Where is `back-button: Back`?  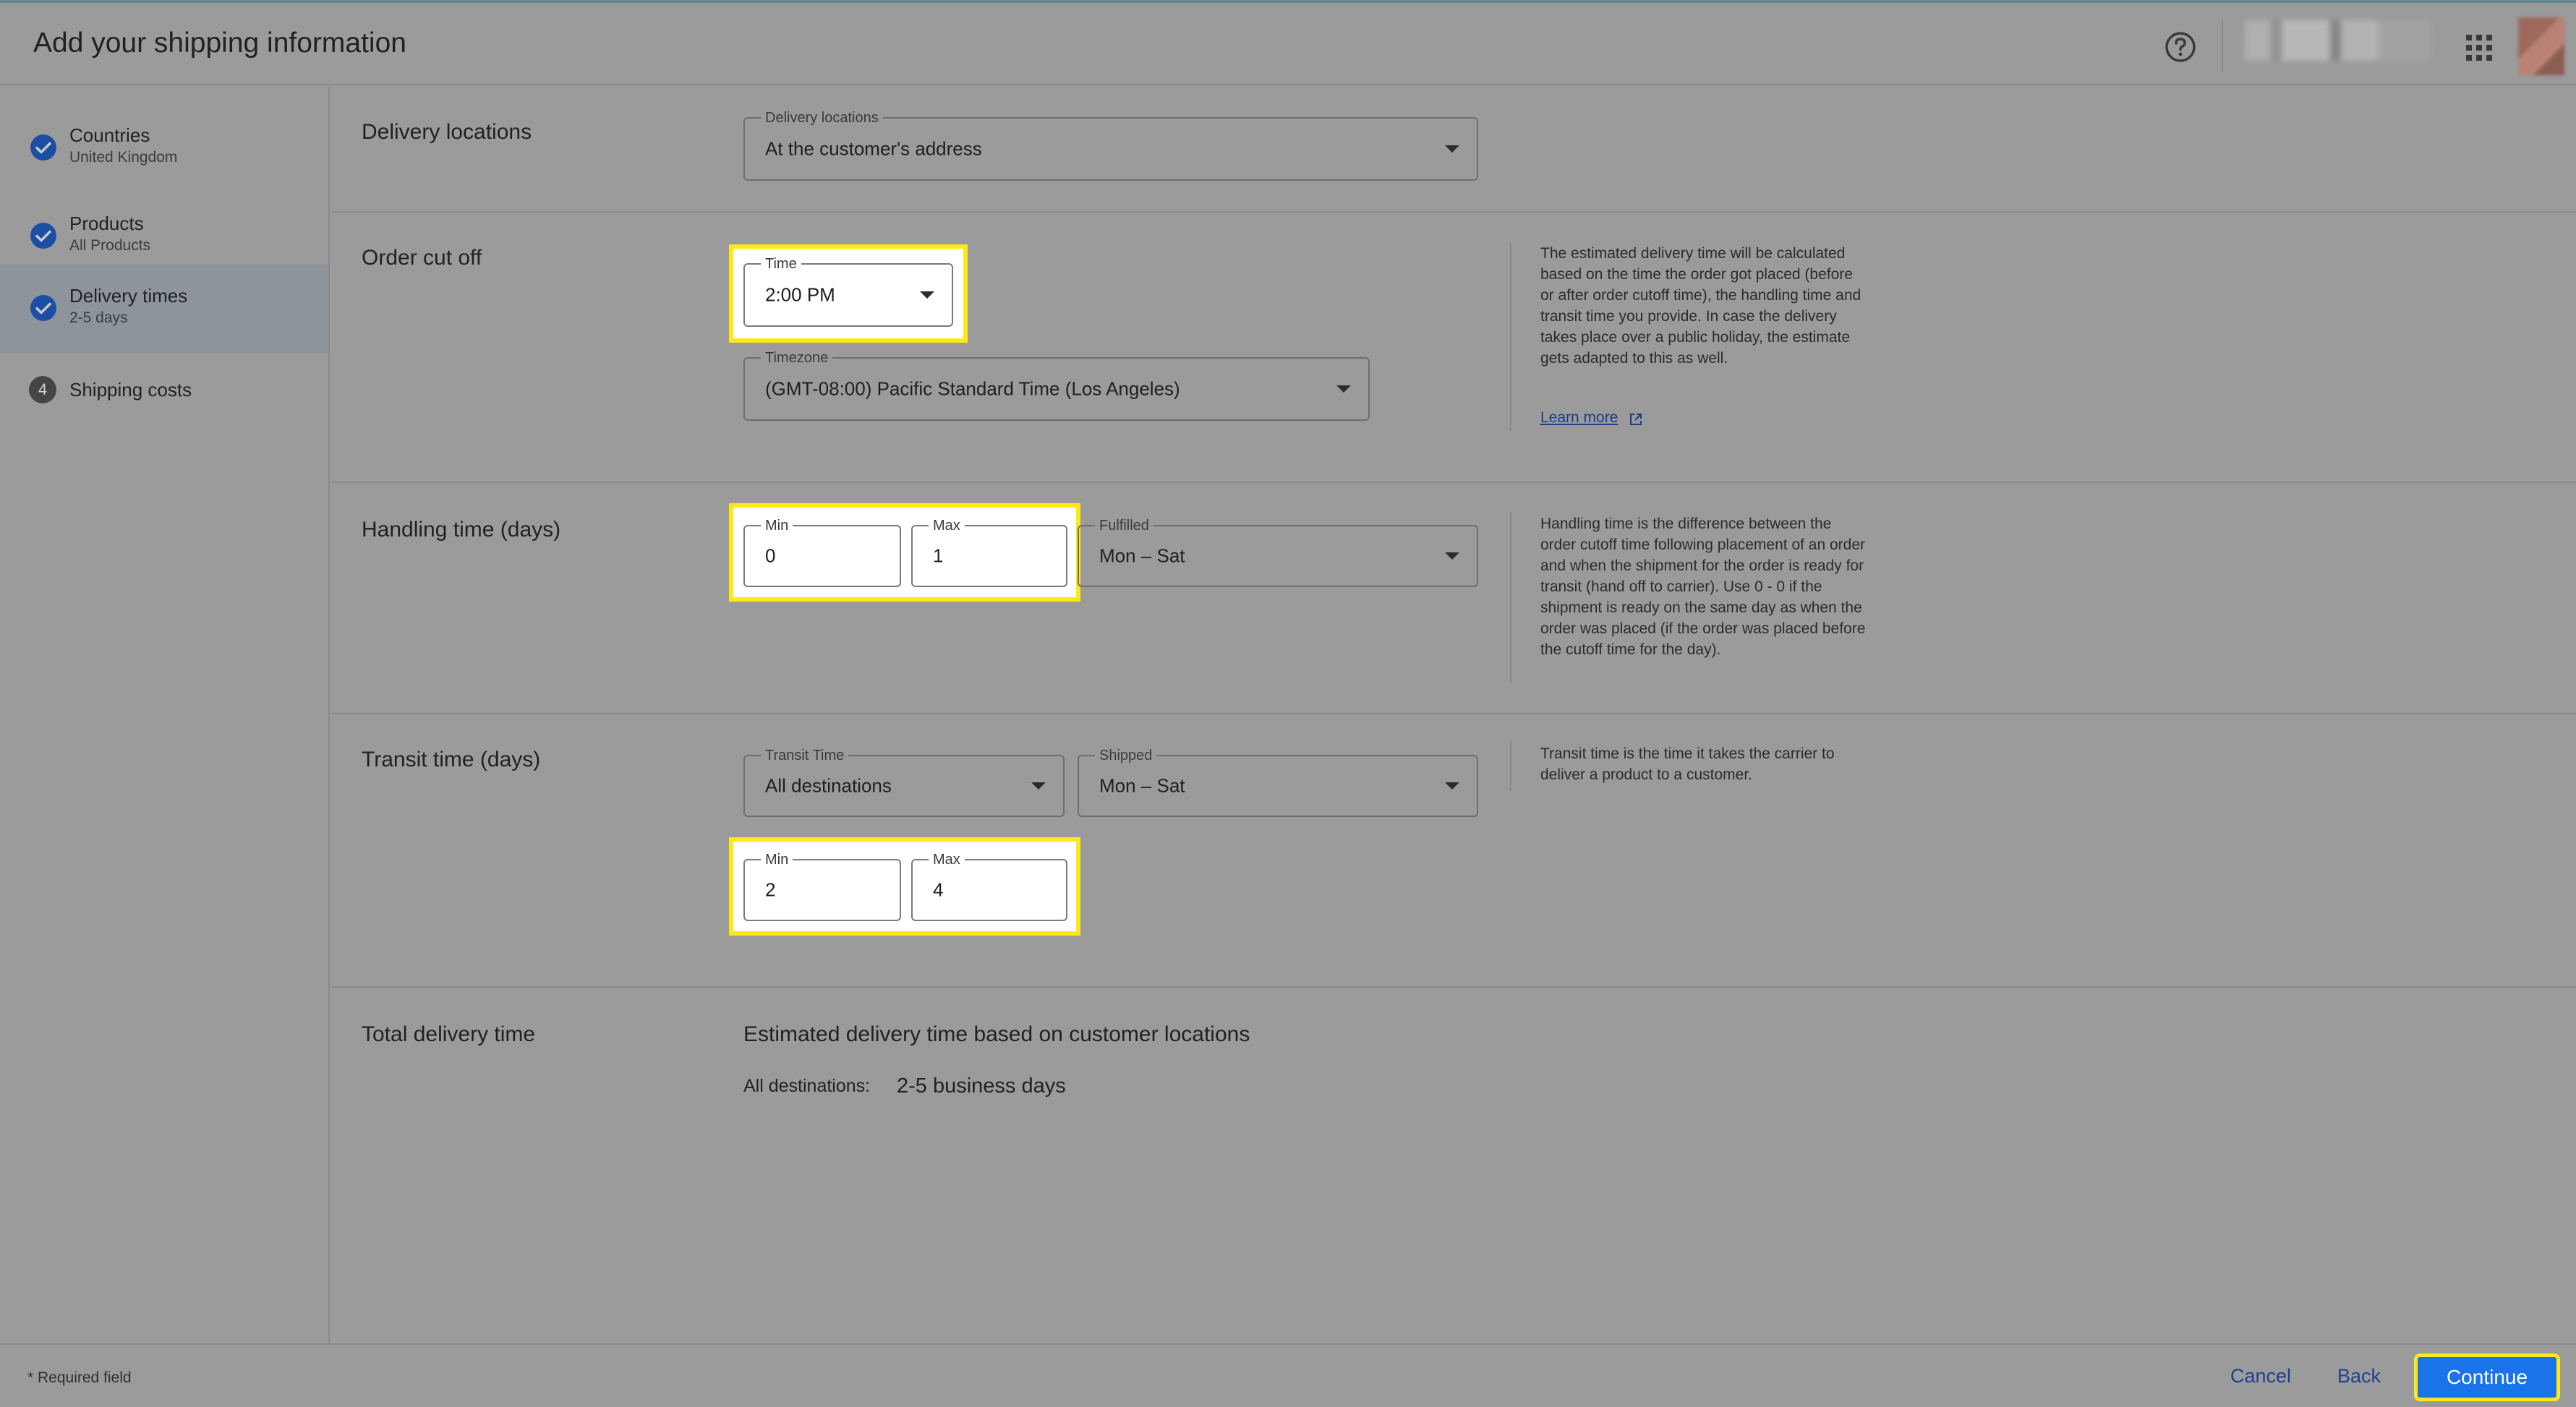
back-button: Back is located at coordinates (2359, 1376).